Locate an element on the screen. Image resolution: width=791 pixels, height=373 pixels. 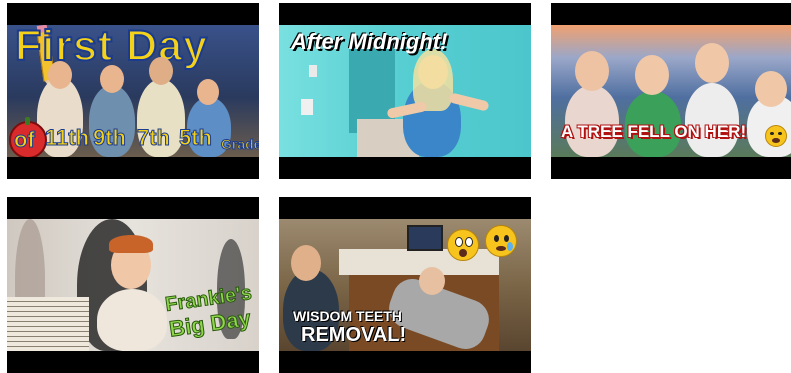
sheet-music is located at coordinates (48, 324).